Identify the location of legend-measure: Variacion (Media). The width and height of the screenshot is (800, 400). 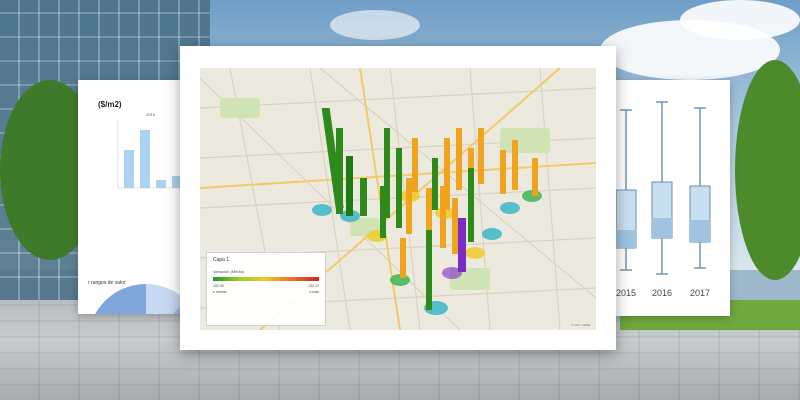
(229, 271).